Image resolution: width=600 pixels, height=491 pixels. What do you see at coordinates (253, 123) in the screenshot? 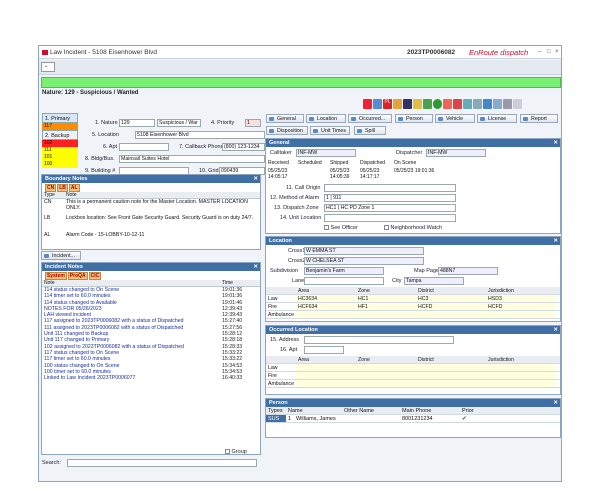
I see `priority-field: 1` at bounding box center [253, 123].